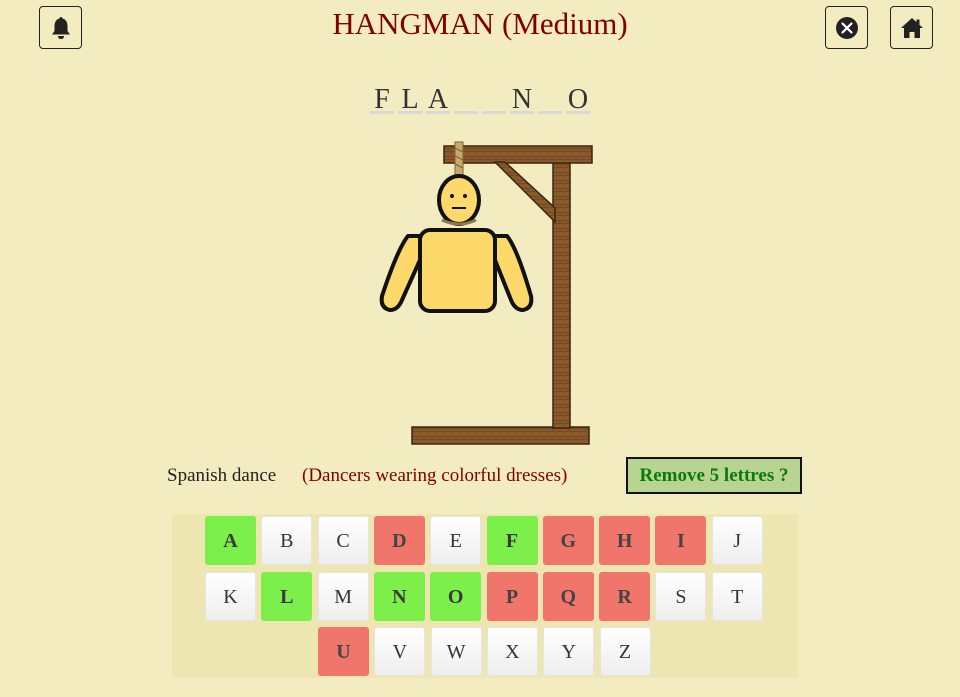  I want to click on key-v: V, so click(400, 651).